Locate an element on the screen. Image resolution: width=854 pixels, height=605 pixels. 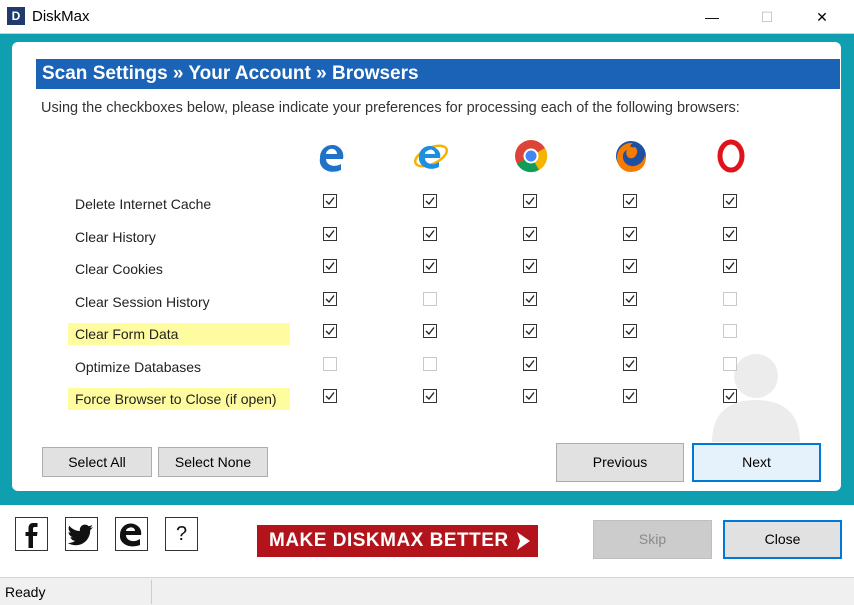
status-separator is located at coordinates (151, 592).